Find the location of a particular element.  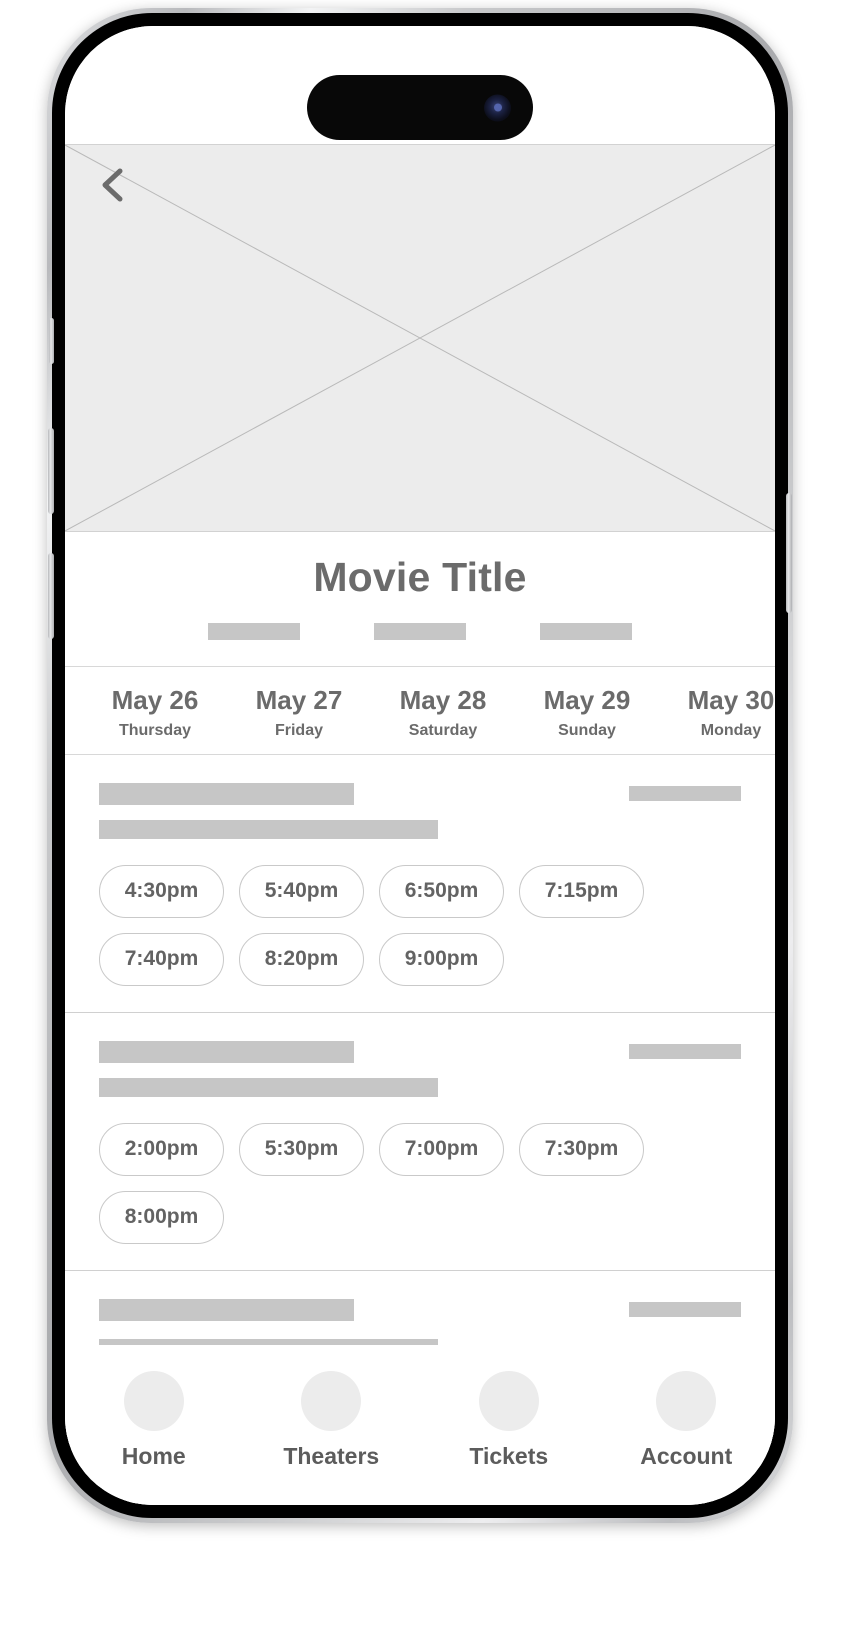

showtime-pill: 7:40pm is located at coordinates (161, 960).